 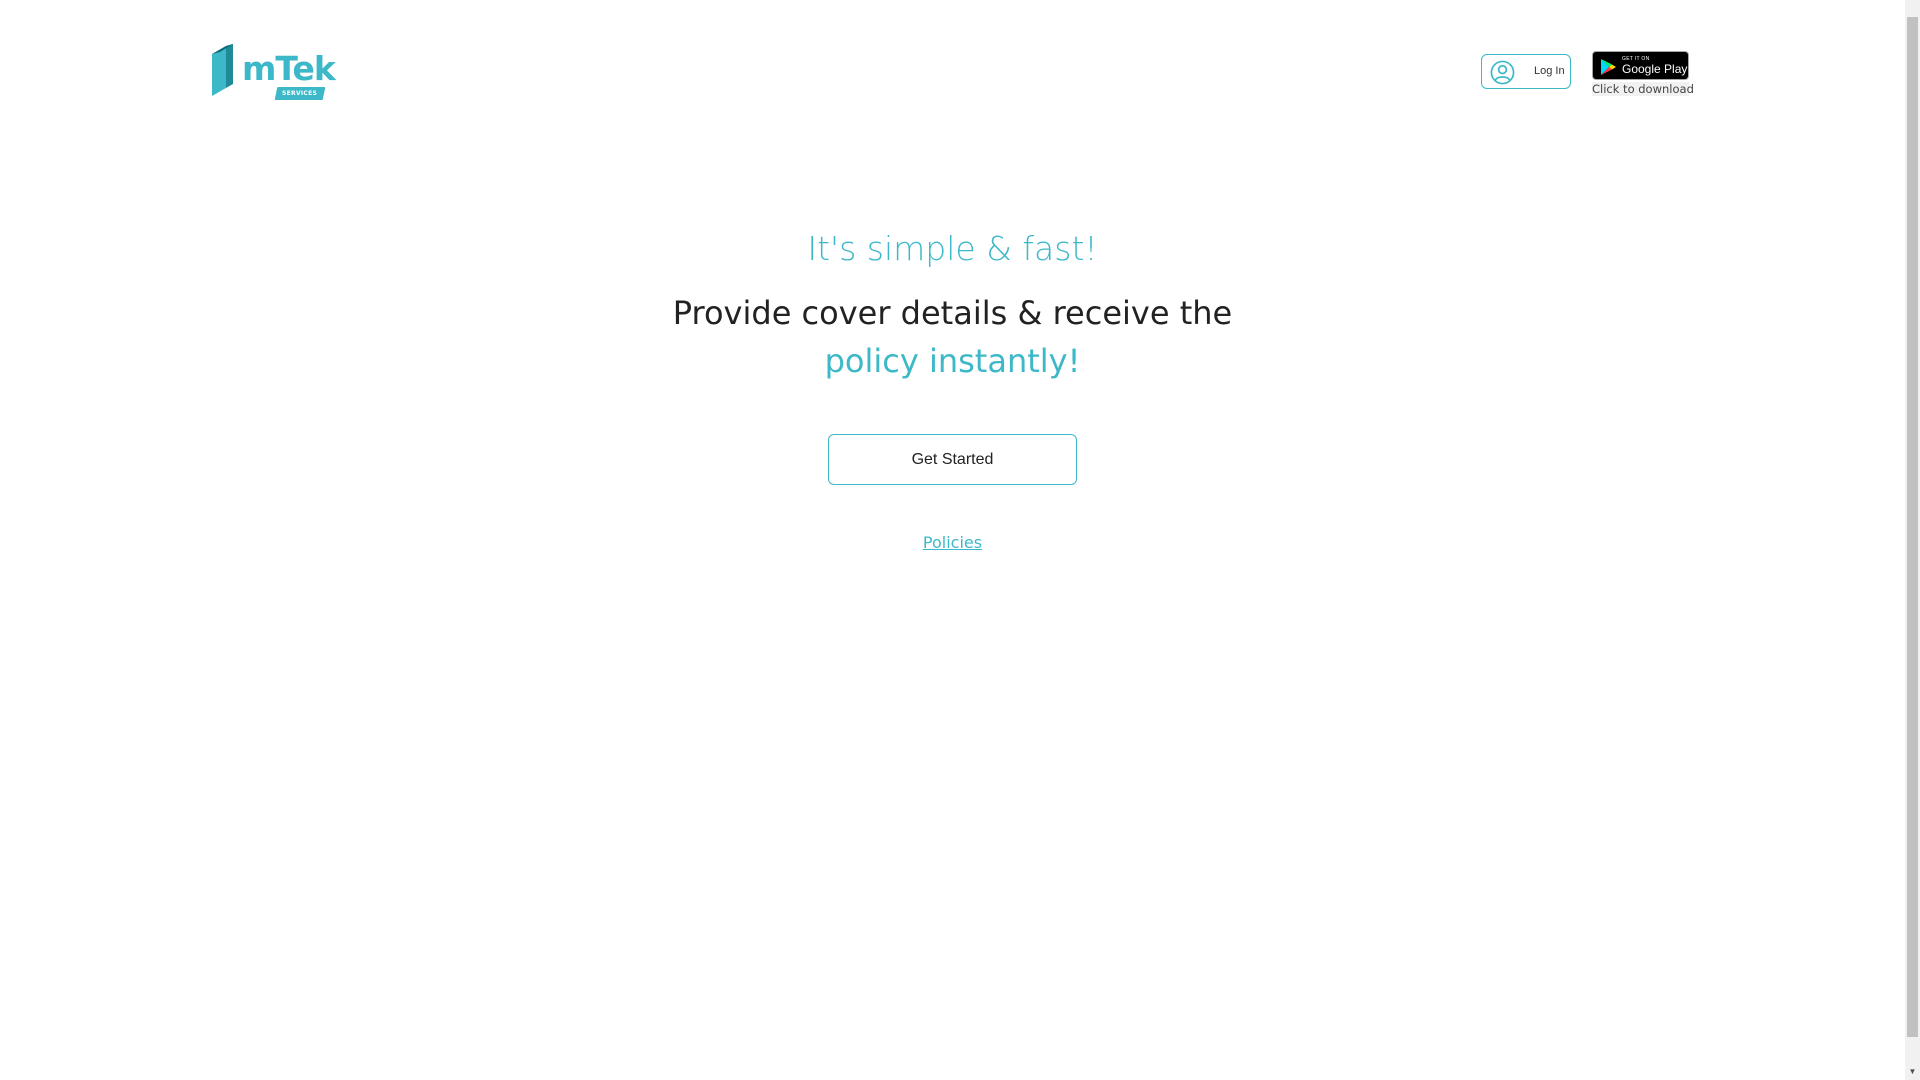 I want to click on brand-logo: mTek SERVICES, so click(x=274, y=74).